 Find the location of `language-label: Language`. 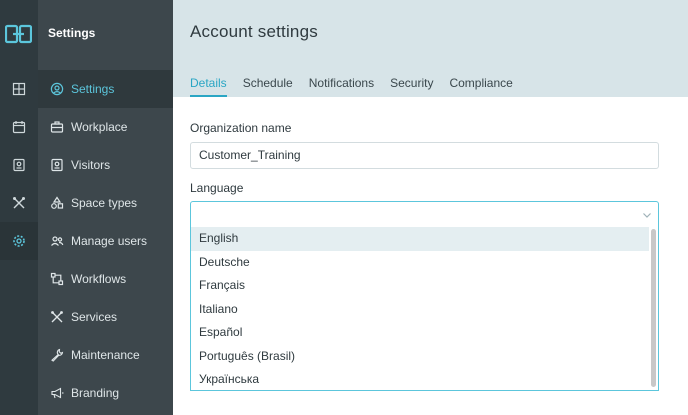

language-label: Language is located at coordinates (217, 188).